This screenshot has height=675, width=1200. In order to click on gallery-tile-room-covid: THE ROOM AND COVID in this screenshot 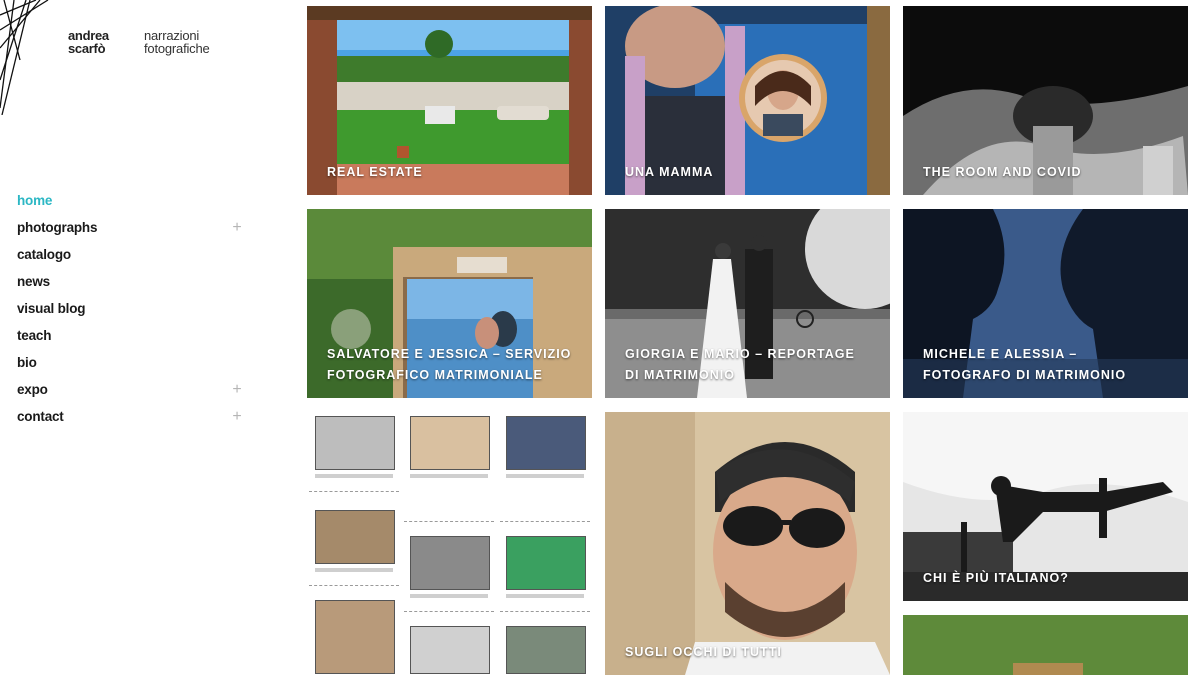, I will do `click(1045, 100)`.